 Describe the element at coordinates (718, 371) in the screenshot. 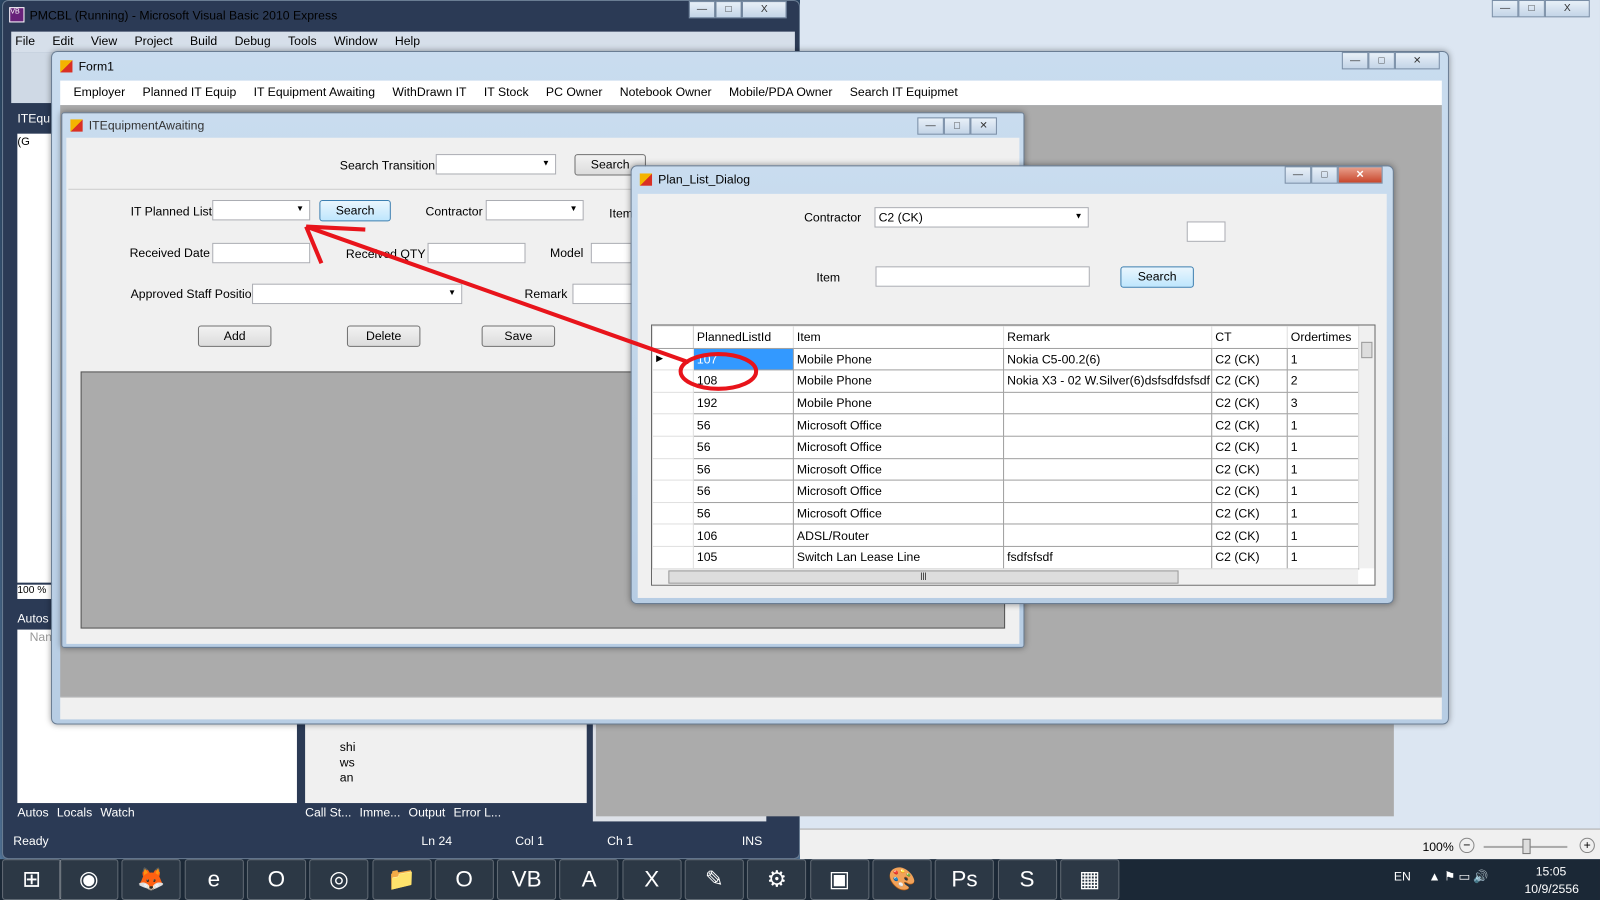

I see `annotation-circle` at that location.